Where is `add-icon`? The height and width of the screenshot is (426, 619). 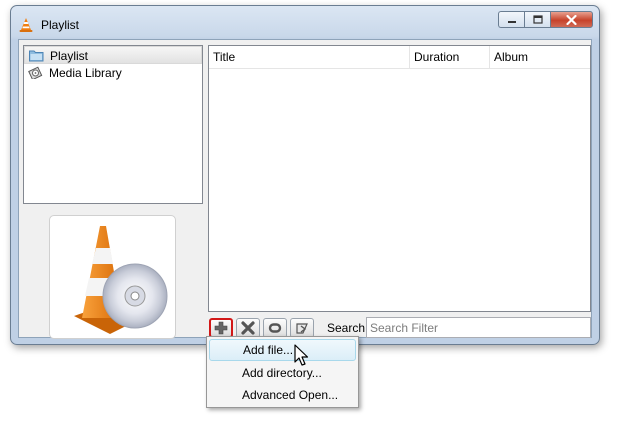 add-icon is located at coordinates (221, 328).